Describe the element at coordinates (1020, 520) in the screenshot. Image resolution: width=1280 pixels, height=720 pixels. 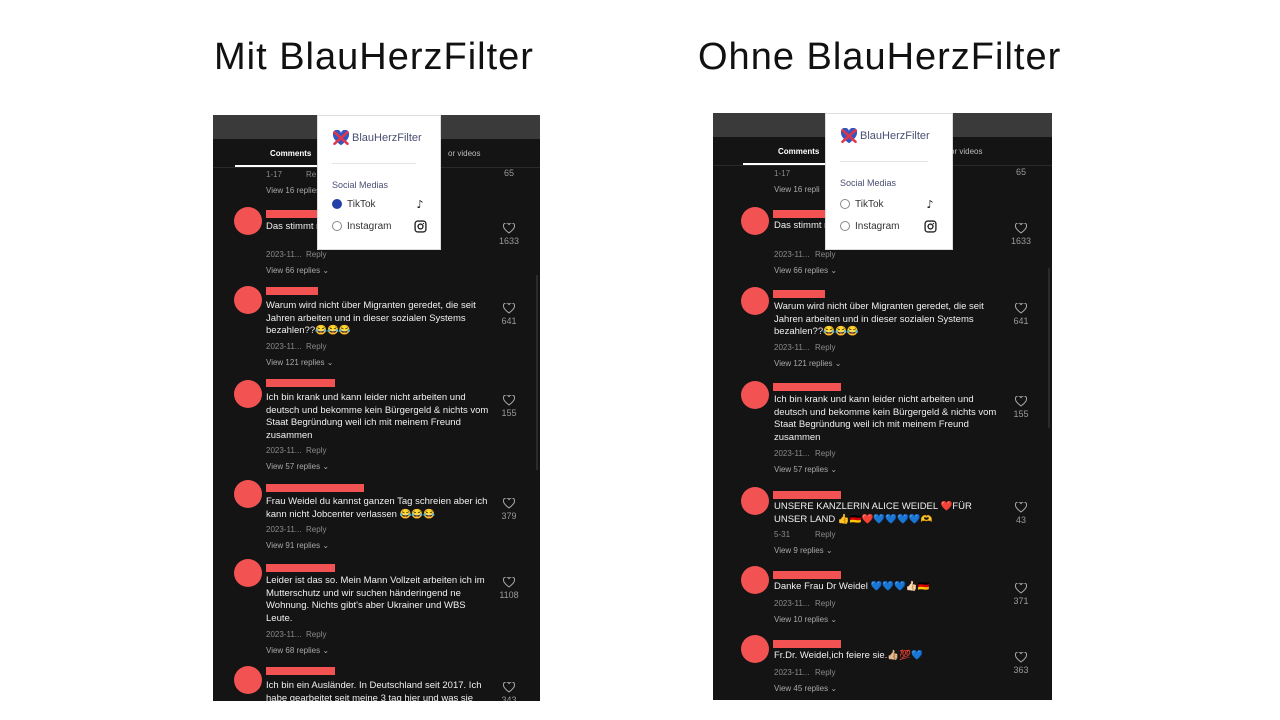
I see `like-count: 43` at that location.